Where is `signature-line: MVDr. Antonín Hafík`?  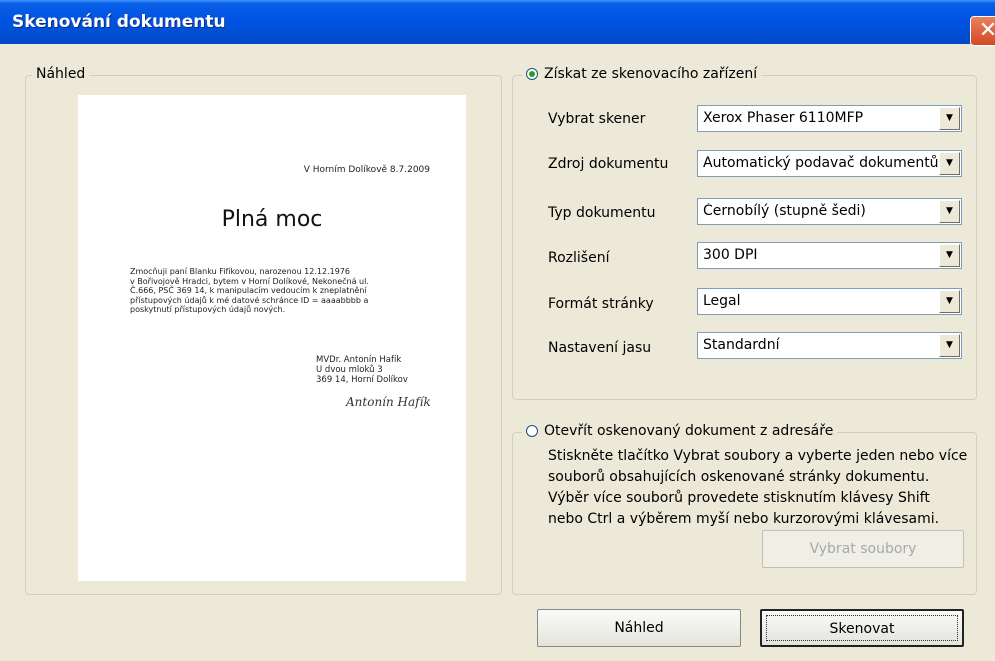
signature-line: MVDr. Antonín Hafík is located at coordinates (359, 360).